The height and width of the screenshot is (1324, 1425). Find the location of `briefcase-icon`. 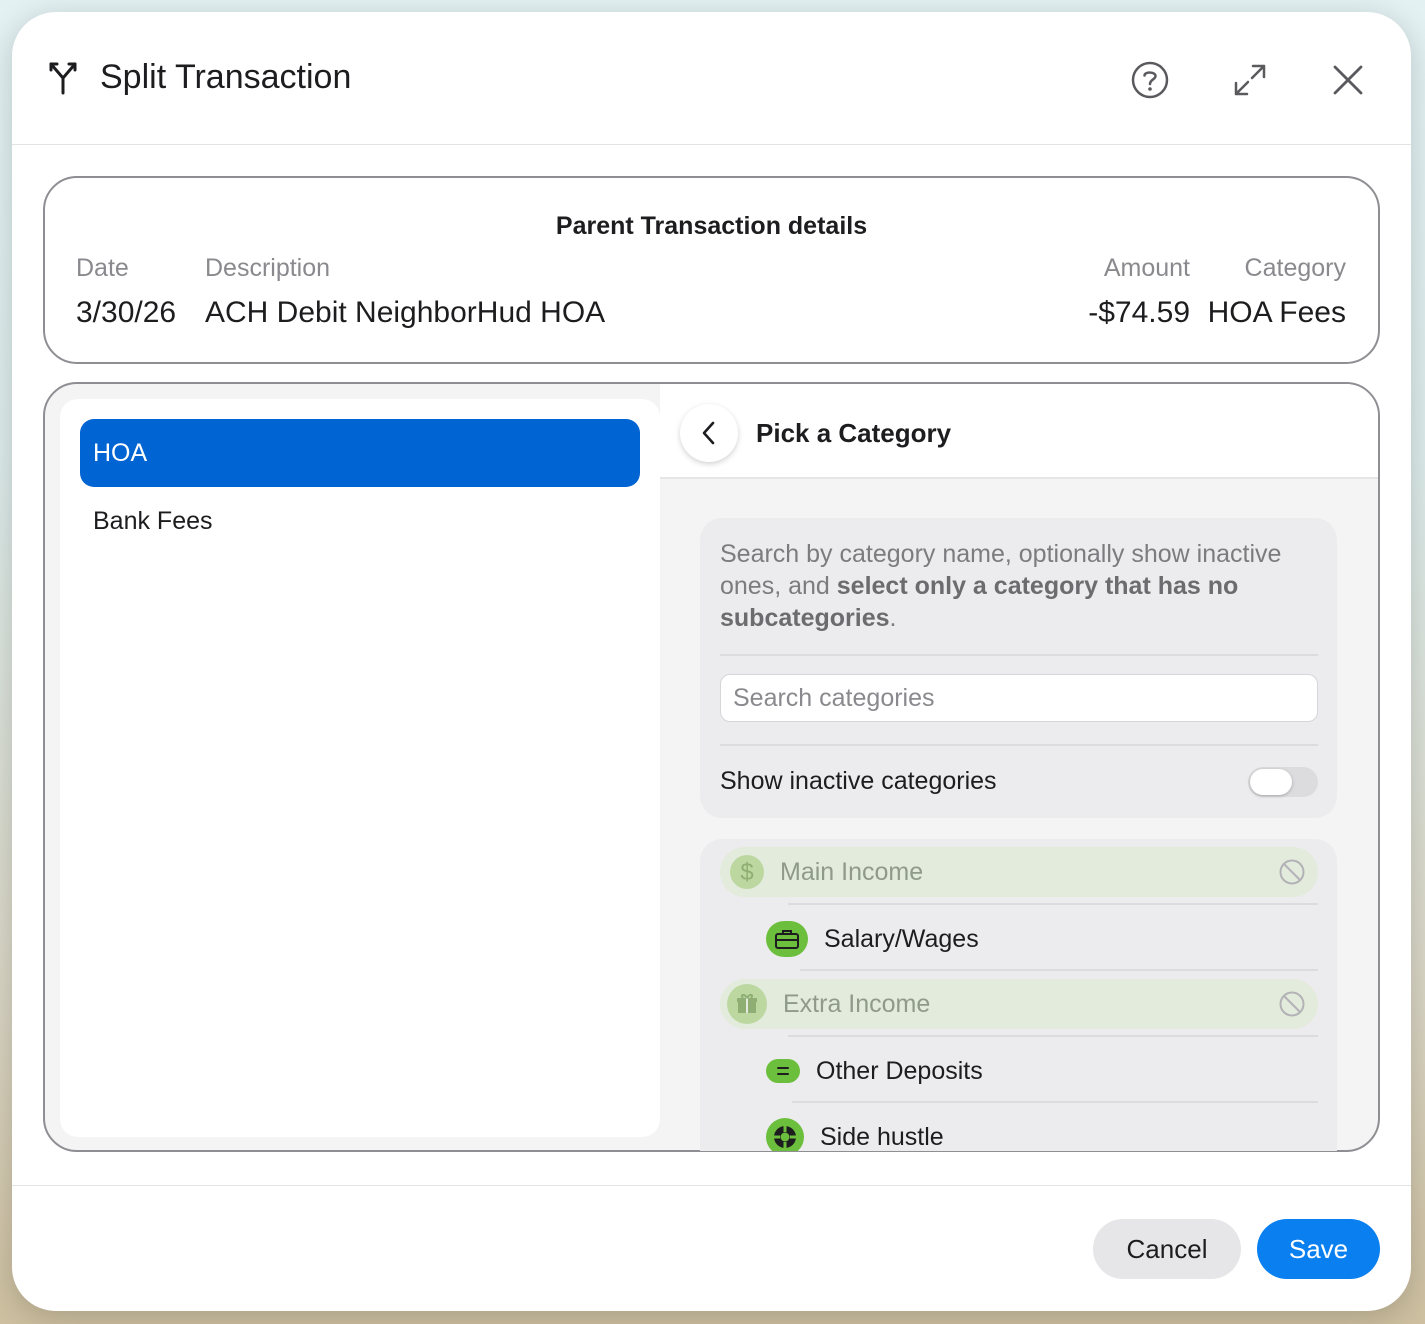

briefcase-icon is located at coordinates (787, 939).